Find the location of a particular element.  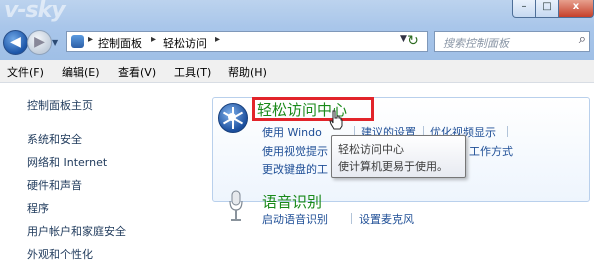

sidebar-item-hardware-sound: 硬件和声音 is located at coordinates (54, 185).